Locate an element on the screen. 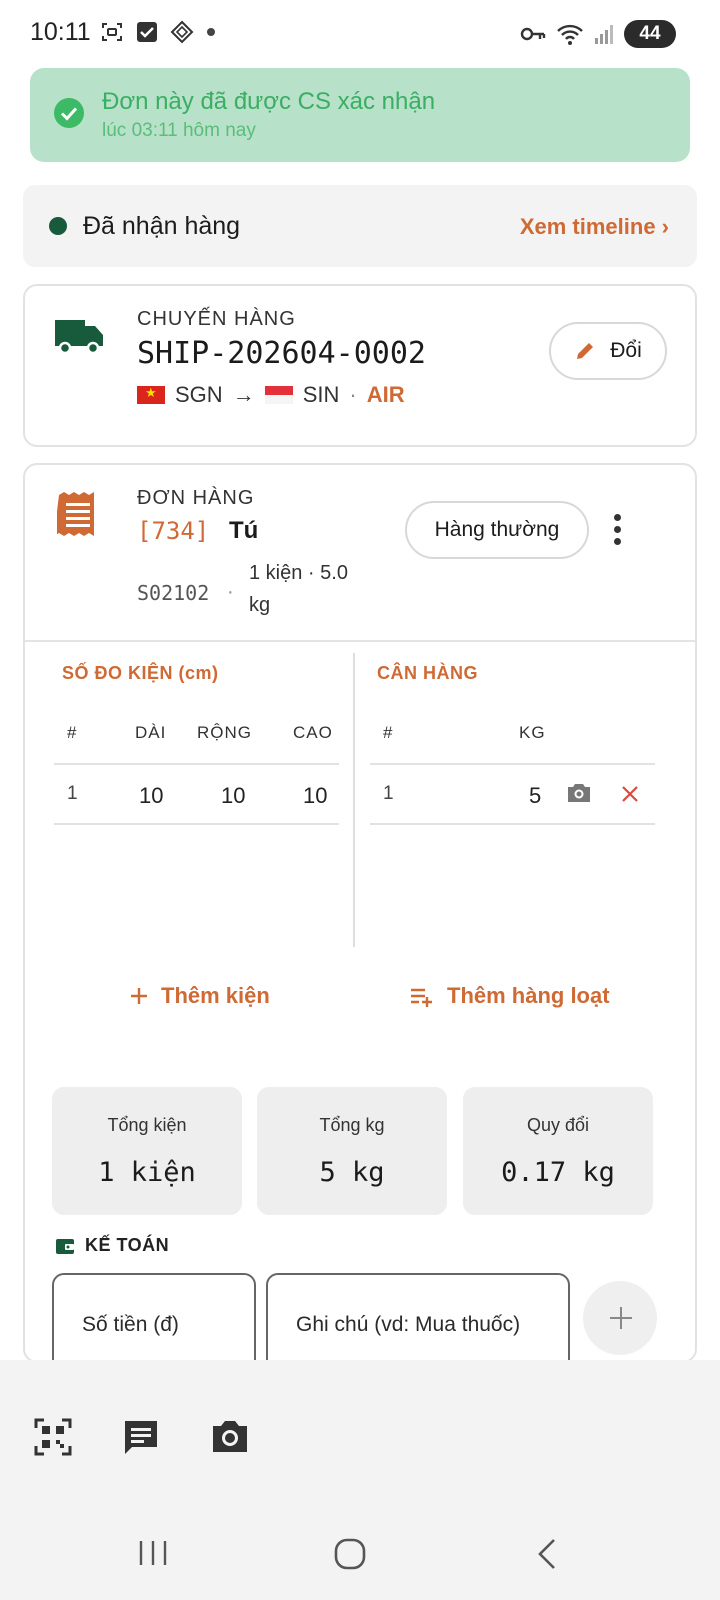  vietnam-flag-icon is located at coordinates (151, 394).